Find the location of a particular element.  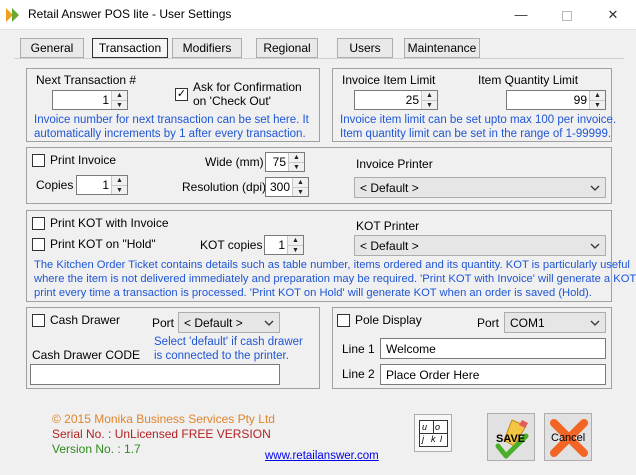

pole-display-label: Pole Display is located at coordinates (388, 320).